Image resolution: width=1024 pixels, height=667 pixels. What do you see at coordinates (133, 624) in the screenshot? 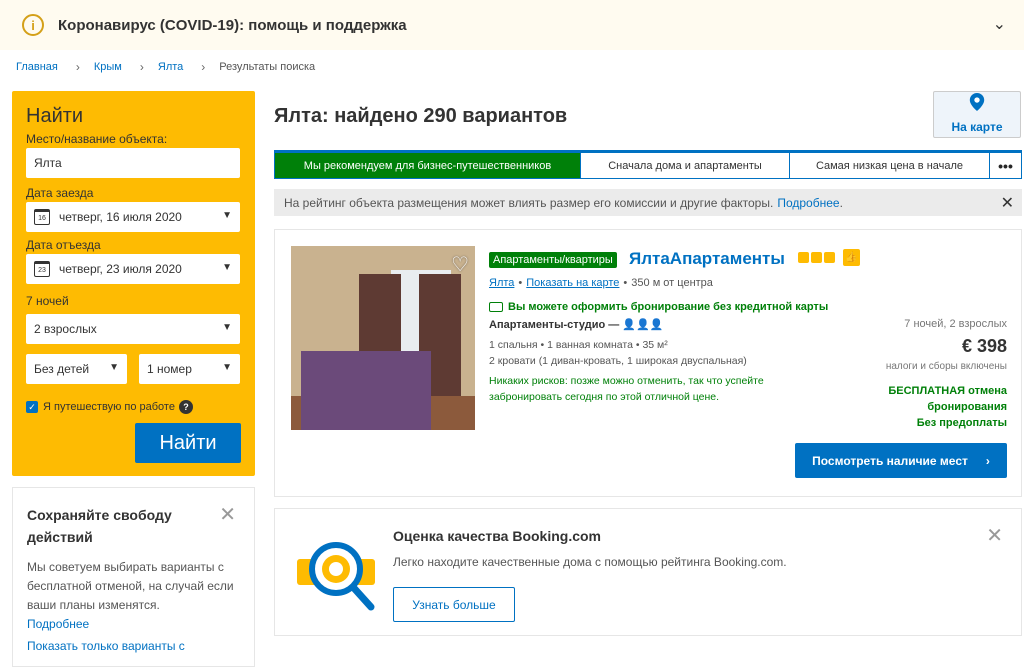
I see `promo-more-link: Подробнее` at bounding box center [133, 624].